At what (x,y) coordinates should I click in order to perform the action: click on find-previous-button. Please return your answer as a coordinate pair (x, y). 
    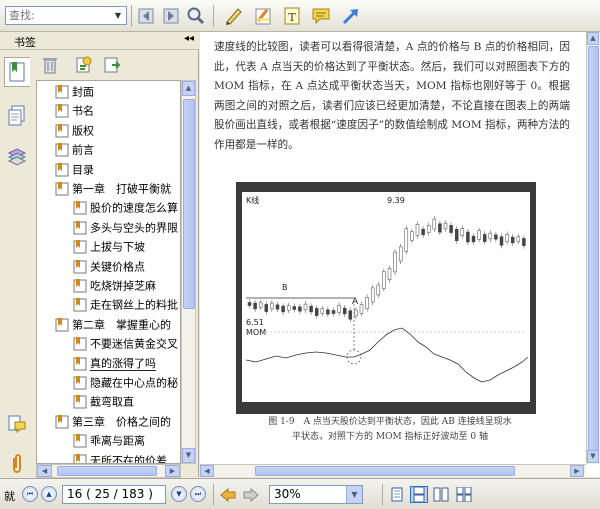
    Looking at the image, I should click on (146, 16).